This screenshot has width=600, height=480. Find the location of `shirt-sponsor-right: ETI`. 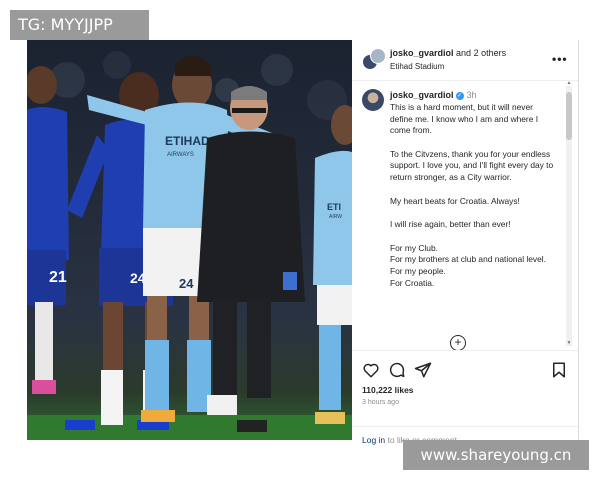

shirt-sponsor-right: ETI is located at coordinates (334, 207).